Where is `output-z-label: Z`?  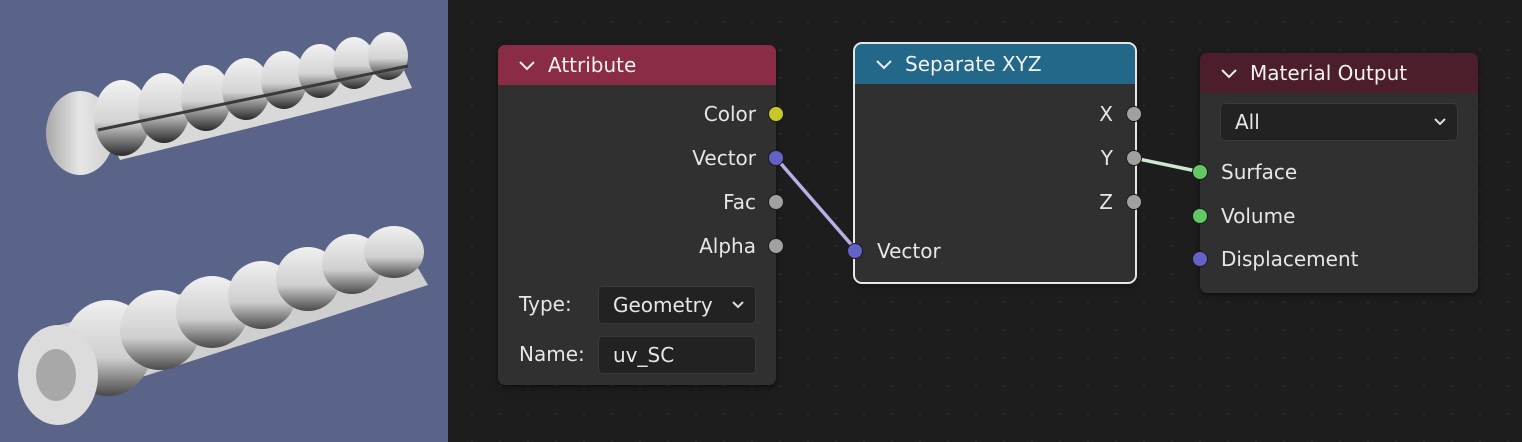
output-z-label: Z is located at coordinates (1106, 202).